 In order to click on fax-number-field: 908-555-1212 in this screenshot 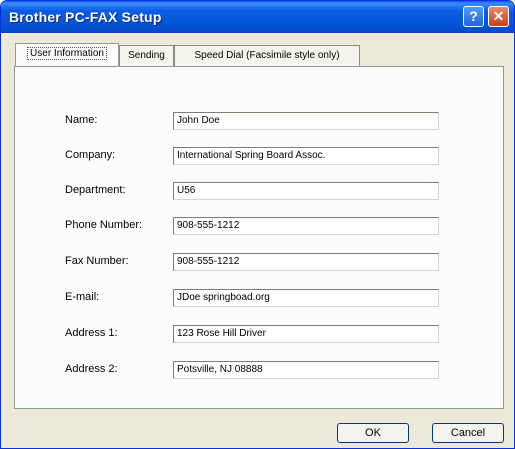, I will do `click(306, 262)`.